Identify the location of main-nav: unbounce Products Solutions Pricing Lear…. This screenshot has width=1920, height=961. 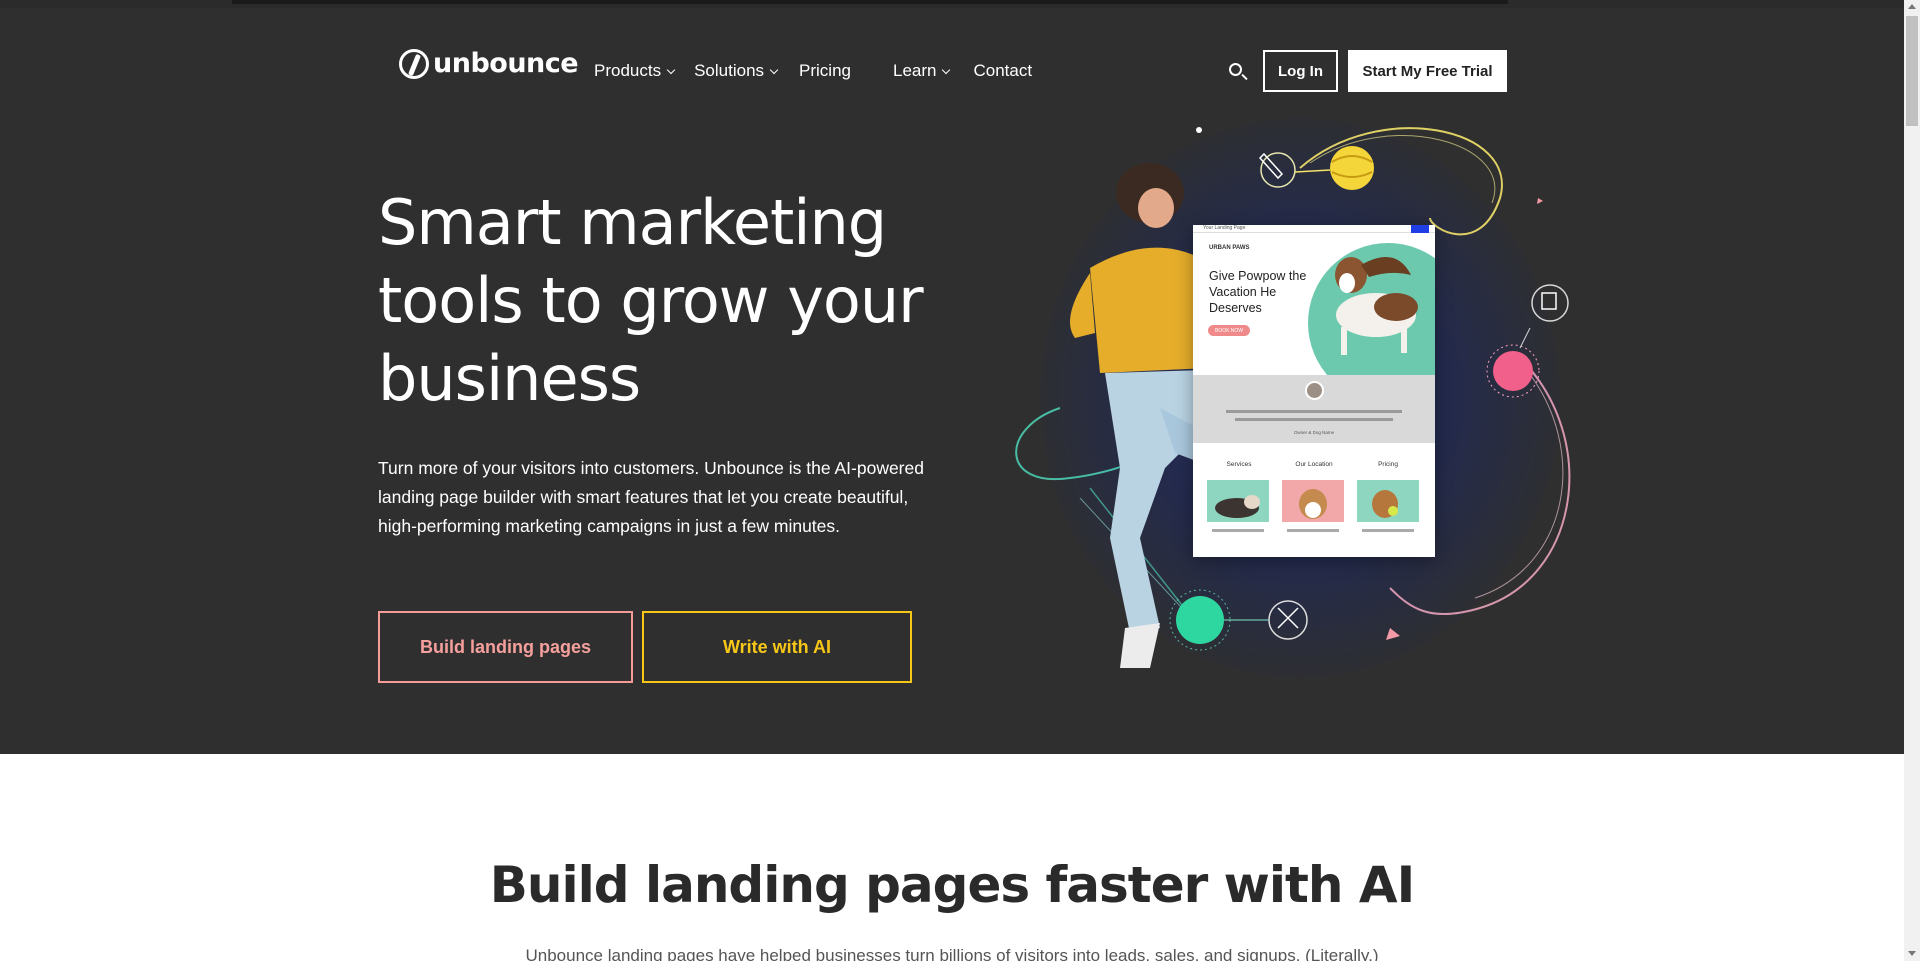
(952, 63).